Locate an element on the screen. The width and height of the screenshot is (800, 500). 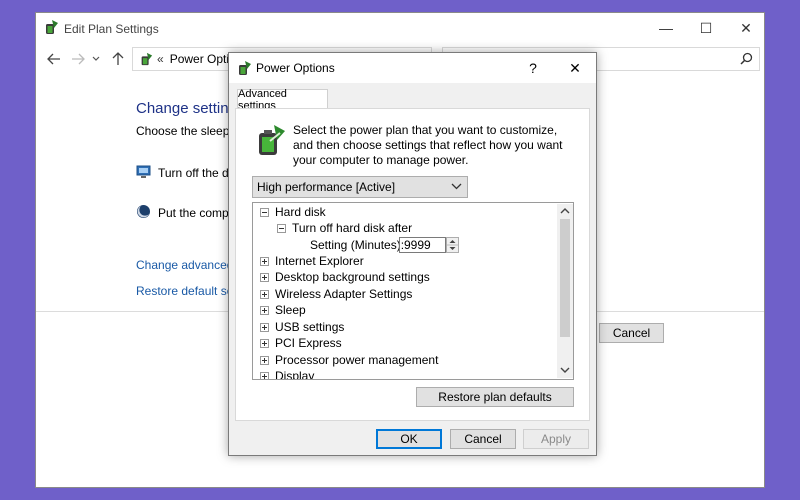
tree-label: Sleep is located at coordinates (290, 310).